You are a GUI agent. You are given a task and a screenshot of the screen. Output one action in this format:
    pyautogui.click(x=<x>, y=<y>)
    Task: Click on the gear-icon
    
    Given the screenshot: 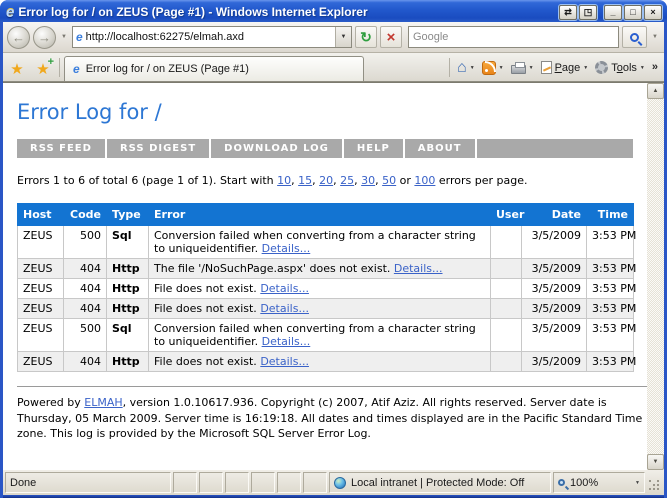 What is the action you would take?
    pyautogui.click(x=602, y=67)
    